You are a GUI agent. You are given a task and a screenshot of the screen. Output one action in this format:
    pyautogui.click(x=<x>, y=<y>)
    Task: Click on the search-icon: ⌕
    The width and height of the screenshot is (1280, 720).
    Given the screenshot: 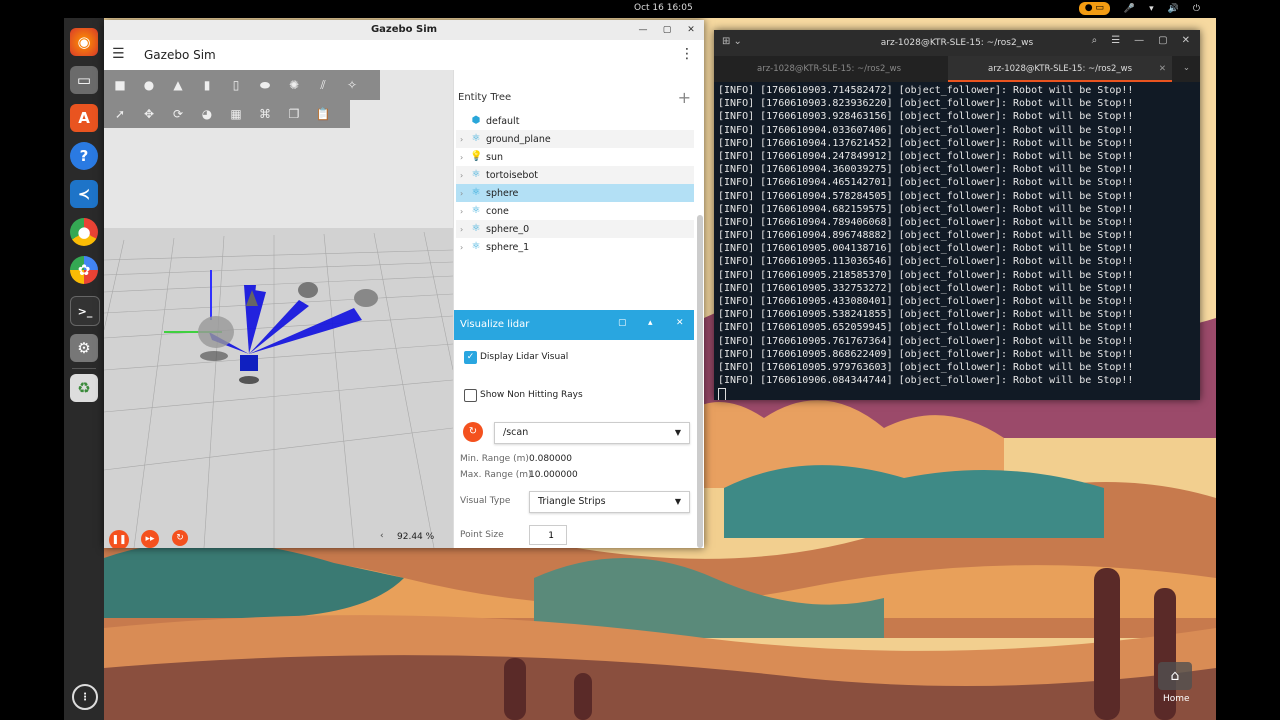 What is the action you would take?
    pyautogui.click(x=1095, y=40)
    